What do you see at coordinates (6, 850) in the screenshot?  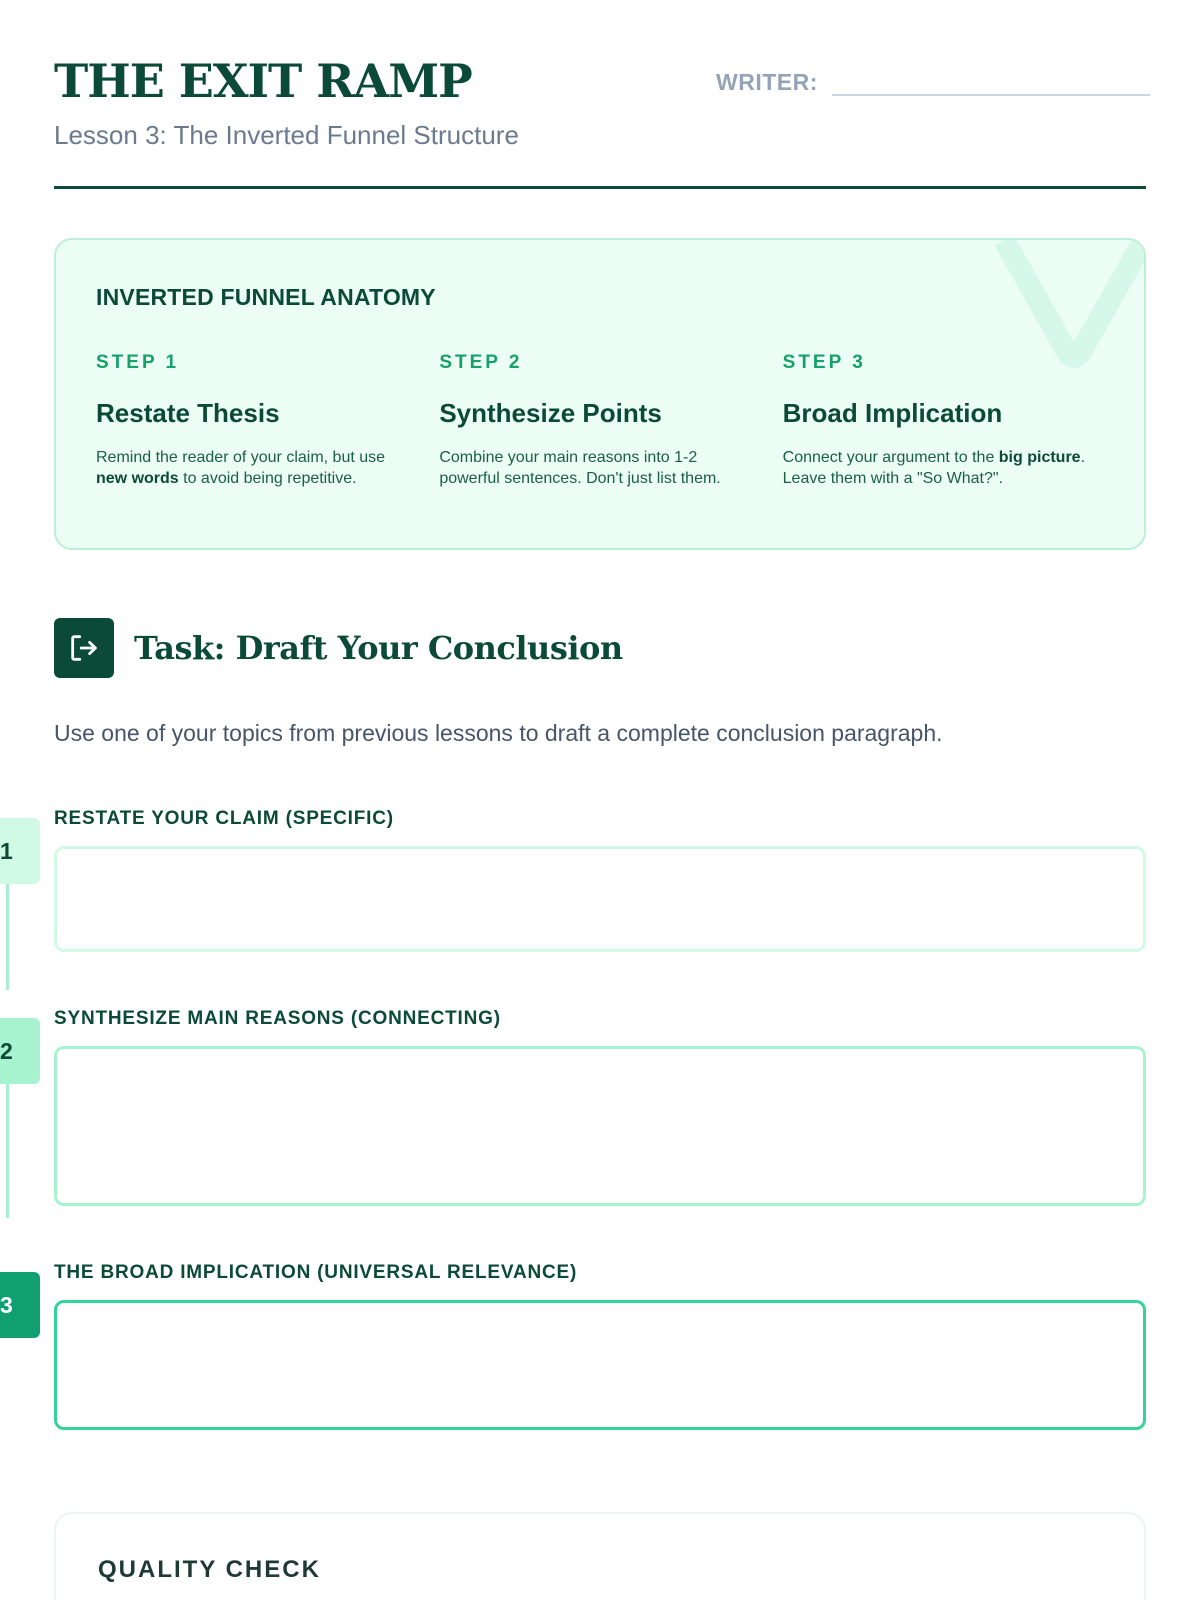 I see `step-number-1: 1` at bounding box center [6, 850].